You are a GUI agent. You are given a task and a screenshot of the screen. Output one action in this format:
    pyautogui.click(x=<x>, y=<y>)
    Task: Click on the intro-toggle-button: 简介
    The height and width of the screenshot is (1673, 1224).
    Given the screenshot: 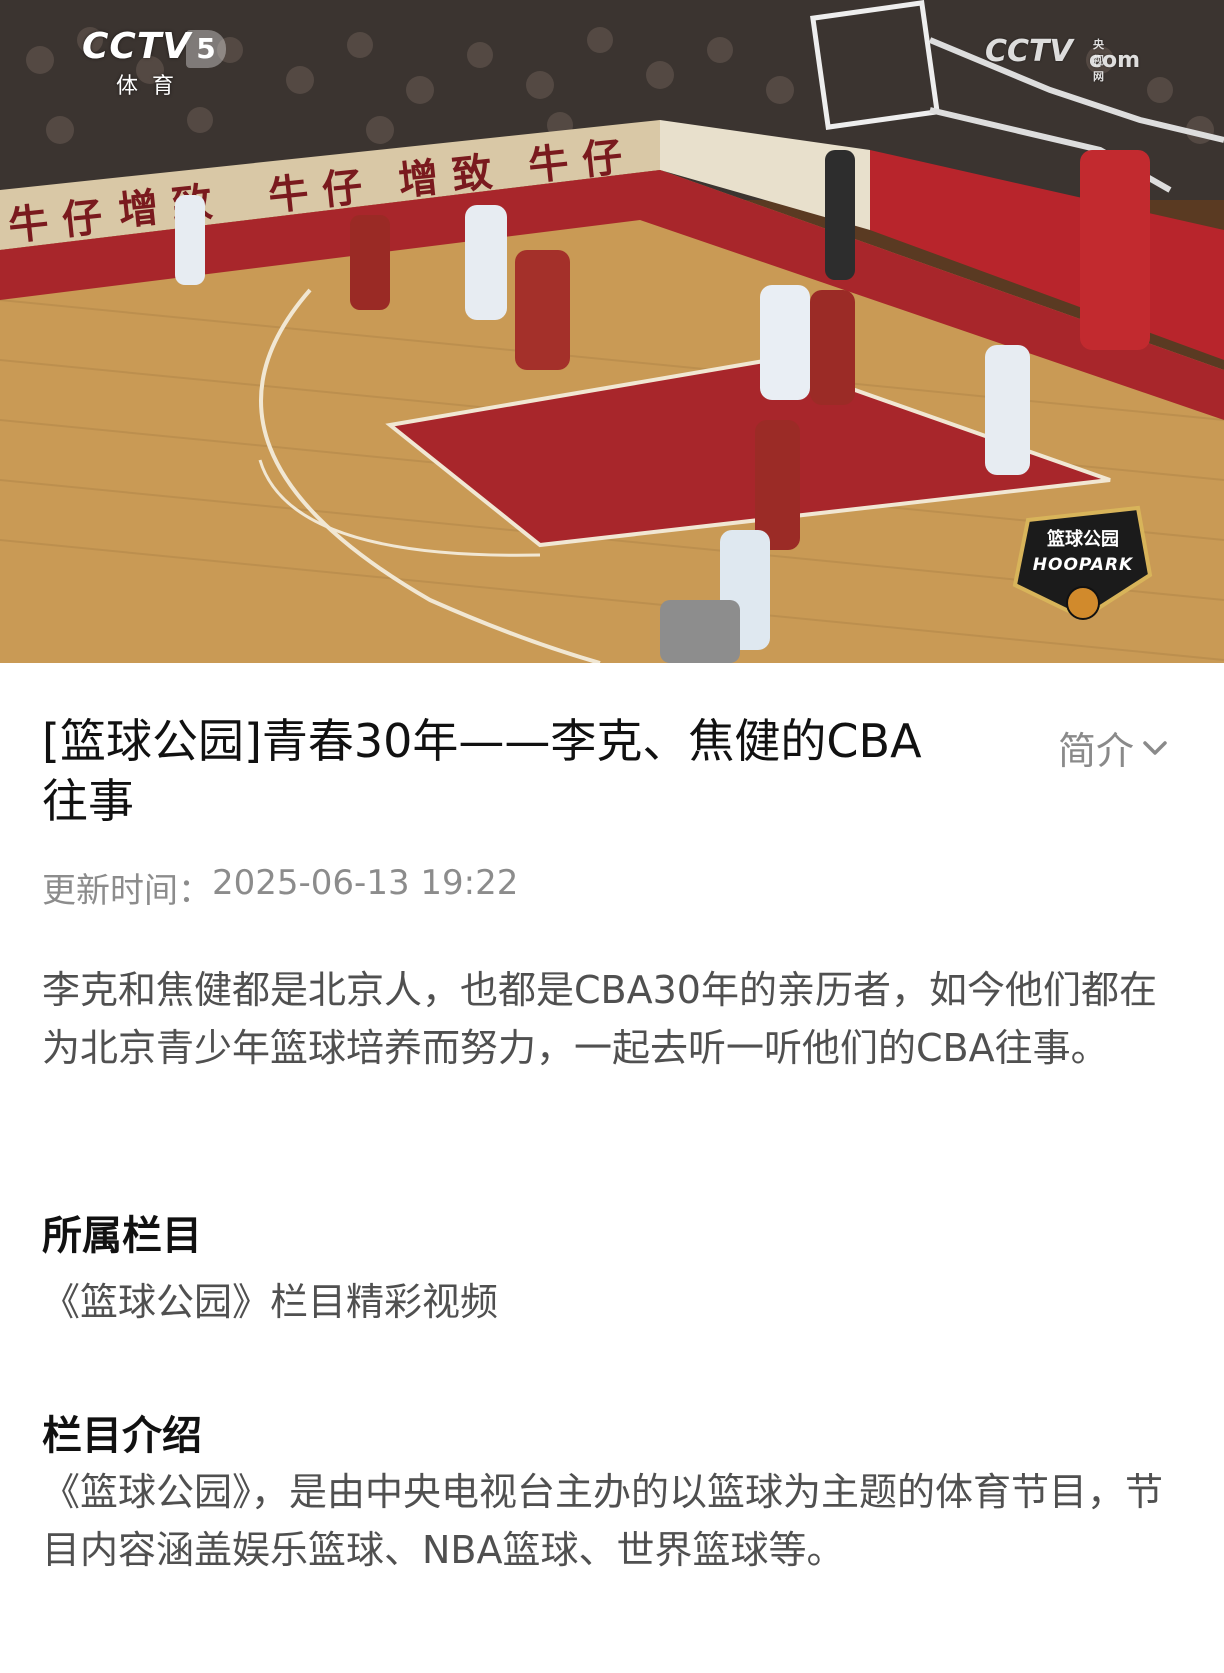 What is the action you would take?
    pyautogui.click(x=1114, y=747)
    